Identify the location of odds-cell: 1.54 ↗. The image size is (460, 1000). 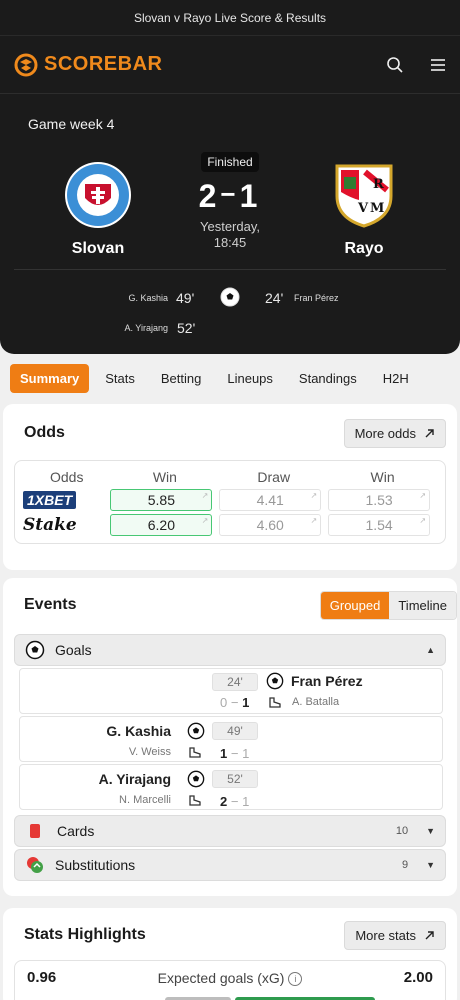
(379, 524).